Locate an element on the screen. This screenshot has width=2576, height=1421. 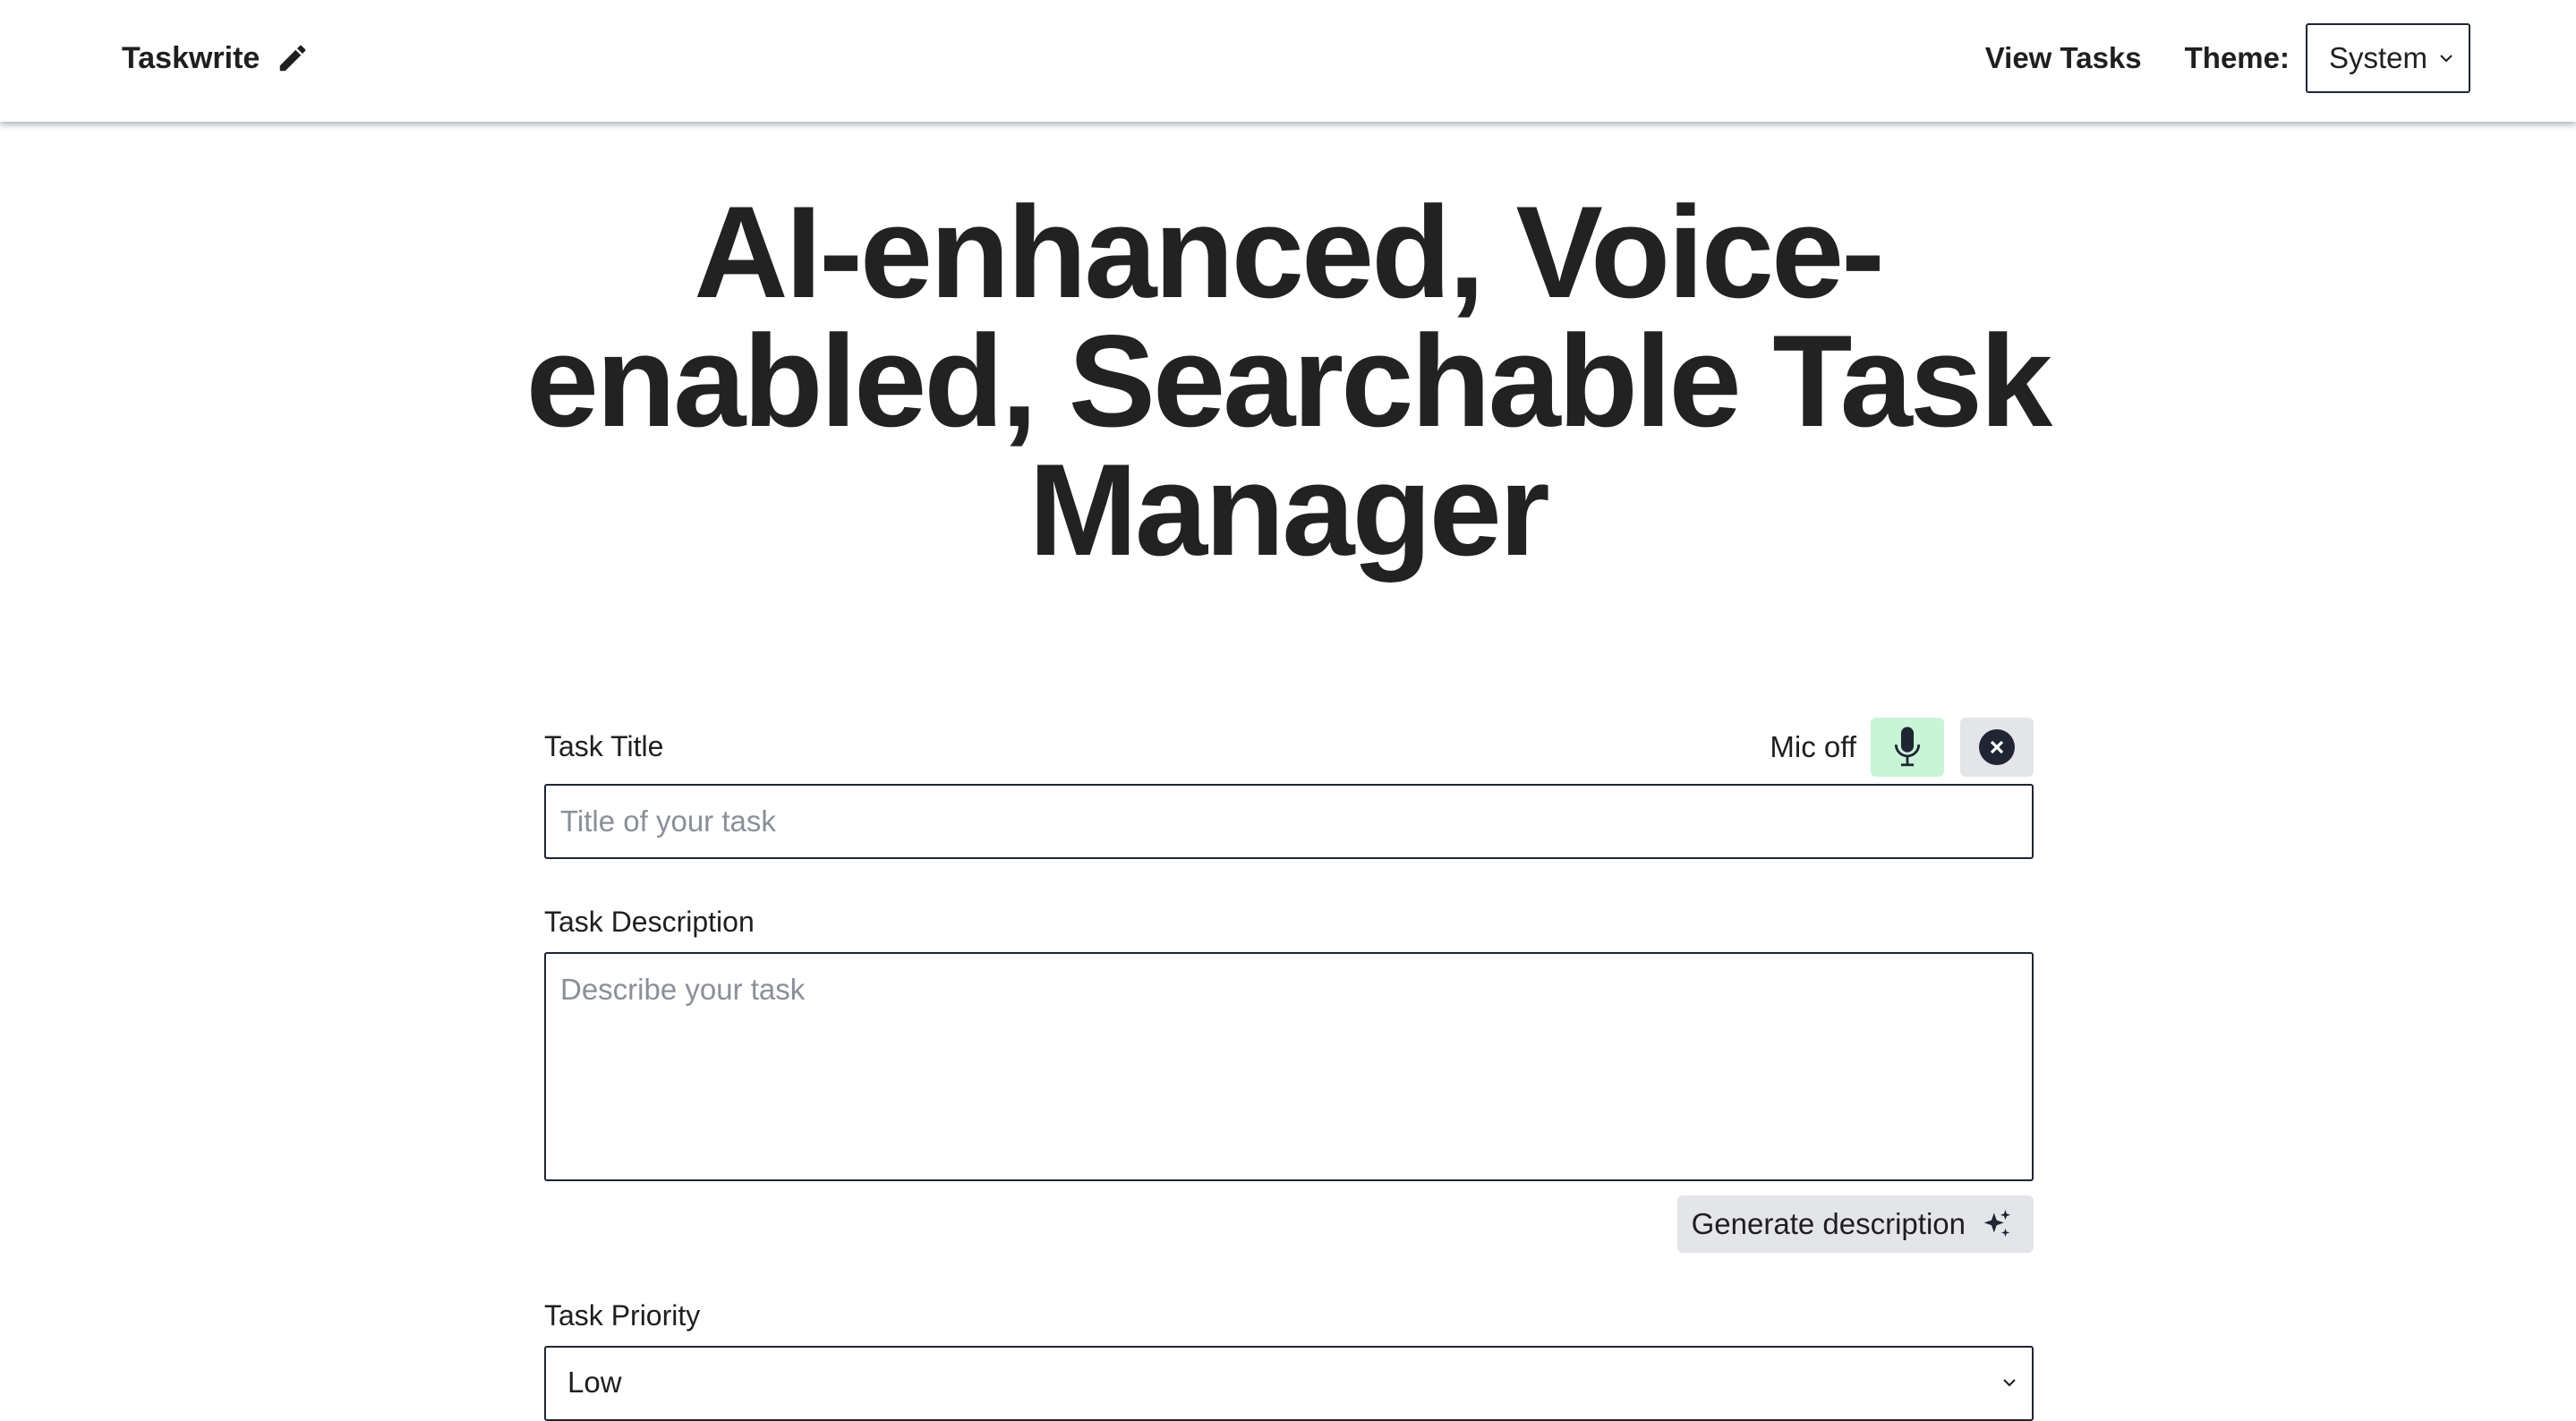
task-title-label: Task Title is located at coordinates (604, 746).